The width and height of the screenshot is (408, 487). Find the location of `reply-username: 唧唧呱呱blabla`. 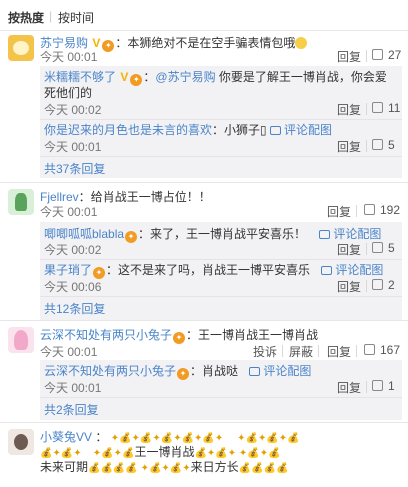

reply-username: 唧唧呱呱blabla is located at coordinates (84, 234).